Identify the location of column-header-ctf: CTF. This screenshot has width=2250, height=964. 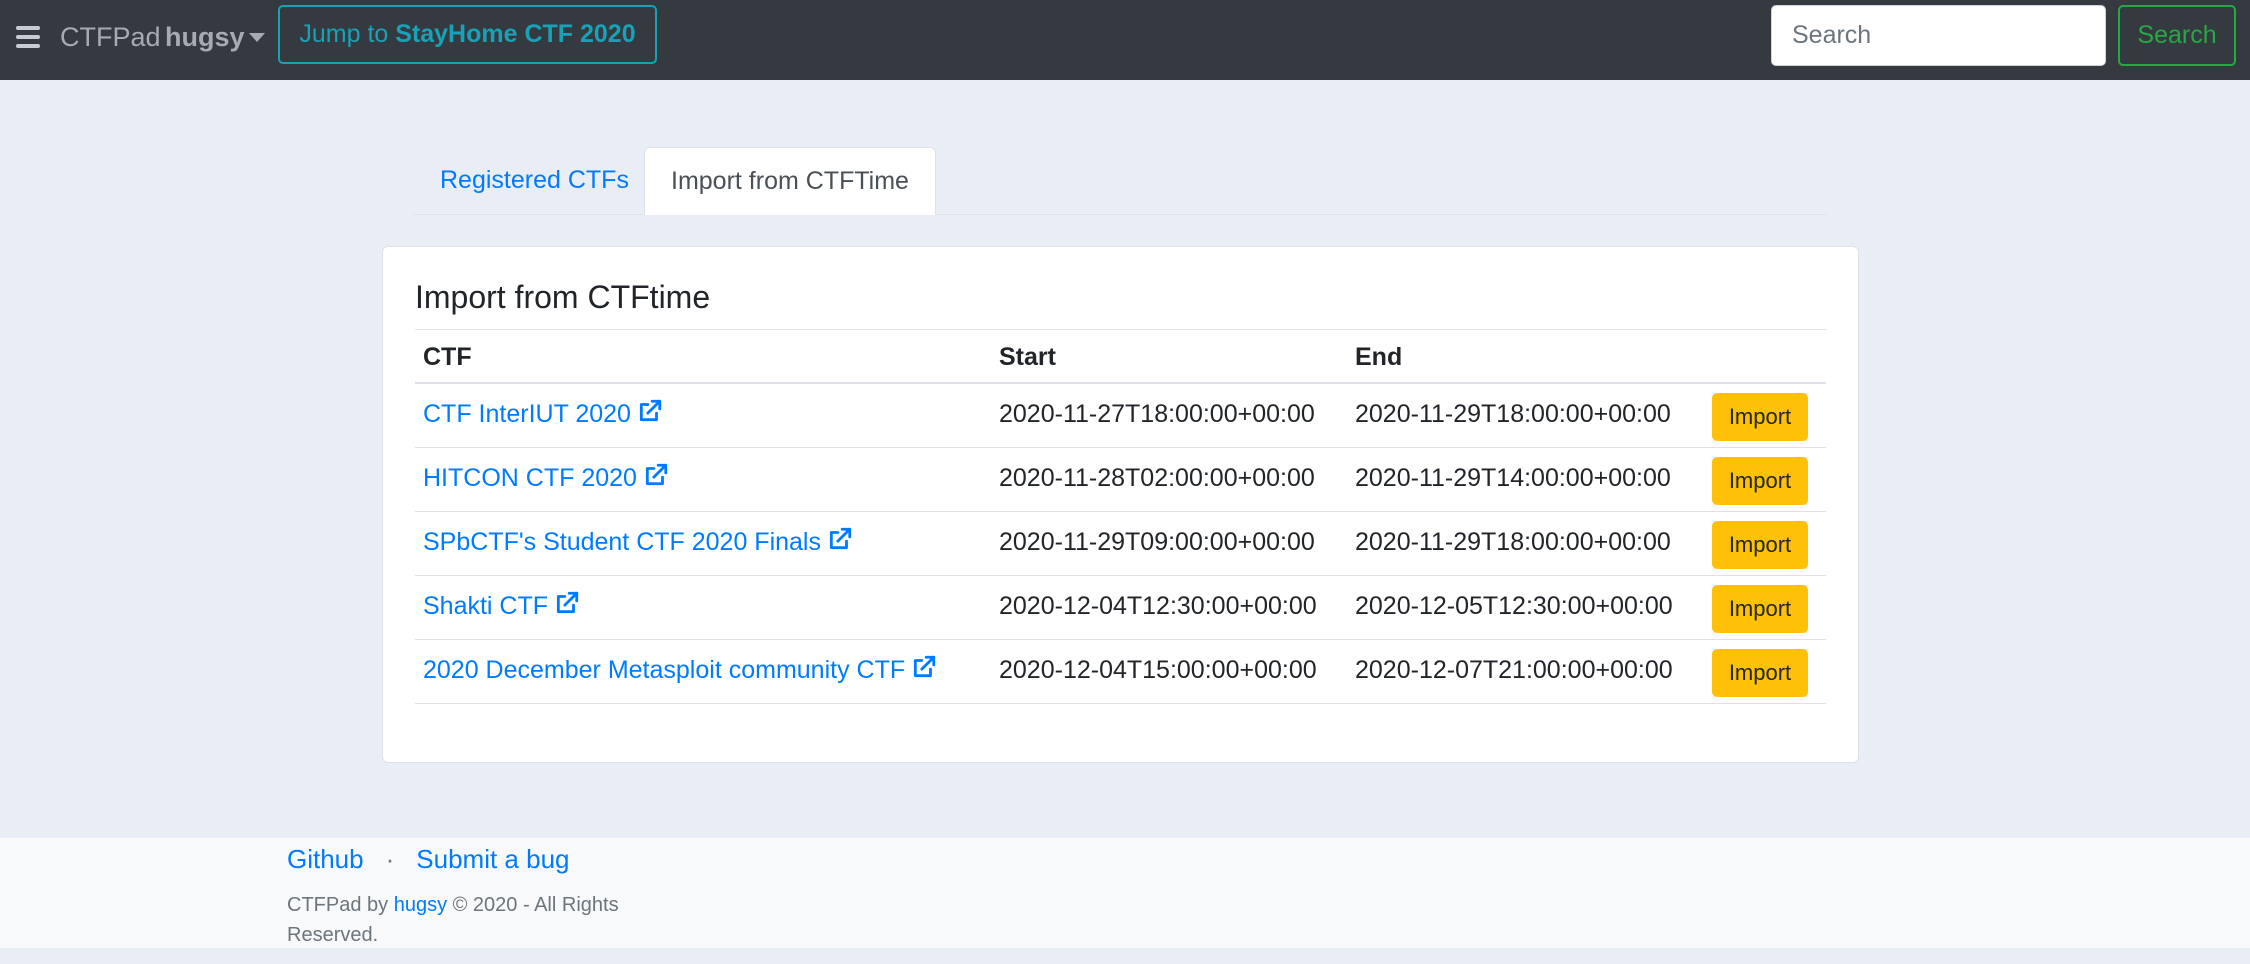
(447, 357).